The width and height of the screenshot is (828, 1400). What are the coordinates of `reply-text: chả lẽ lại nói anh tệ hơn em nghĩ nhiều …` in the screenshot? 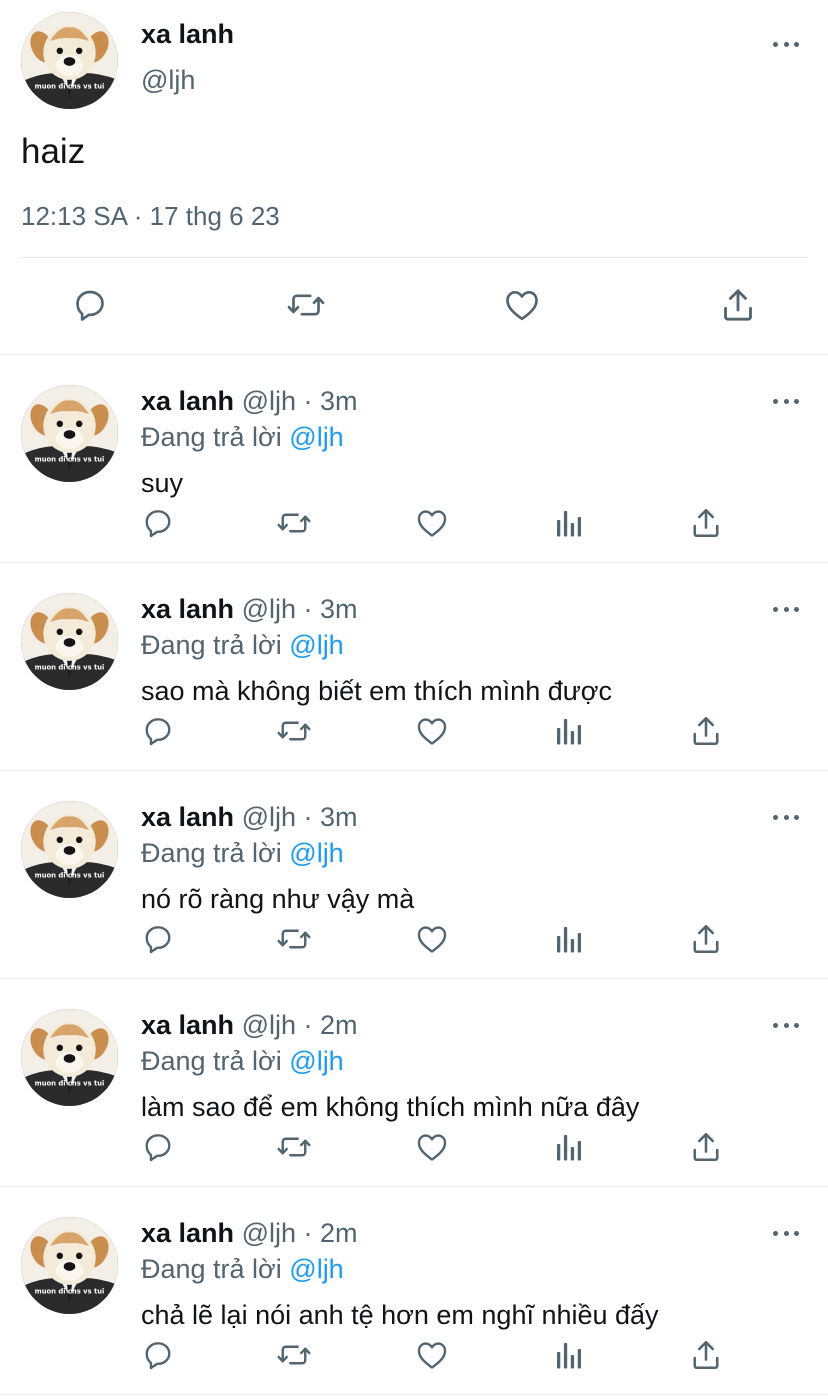 It's located at (400, 1315).